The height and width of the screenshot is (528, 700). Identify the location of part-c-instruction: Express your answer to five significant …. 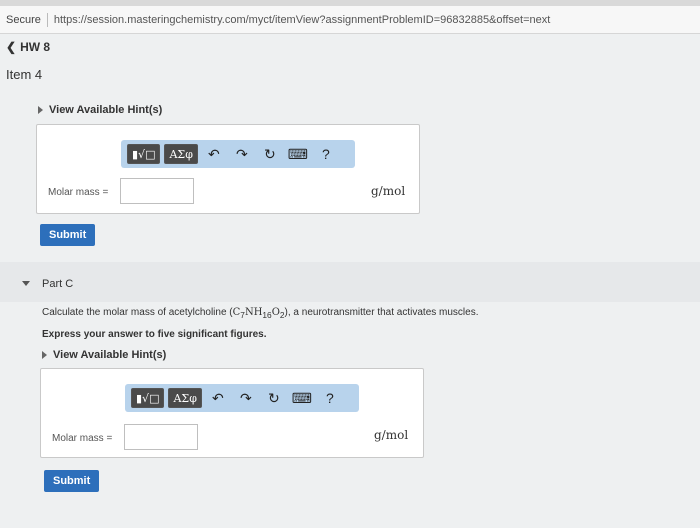
(154, 334).